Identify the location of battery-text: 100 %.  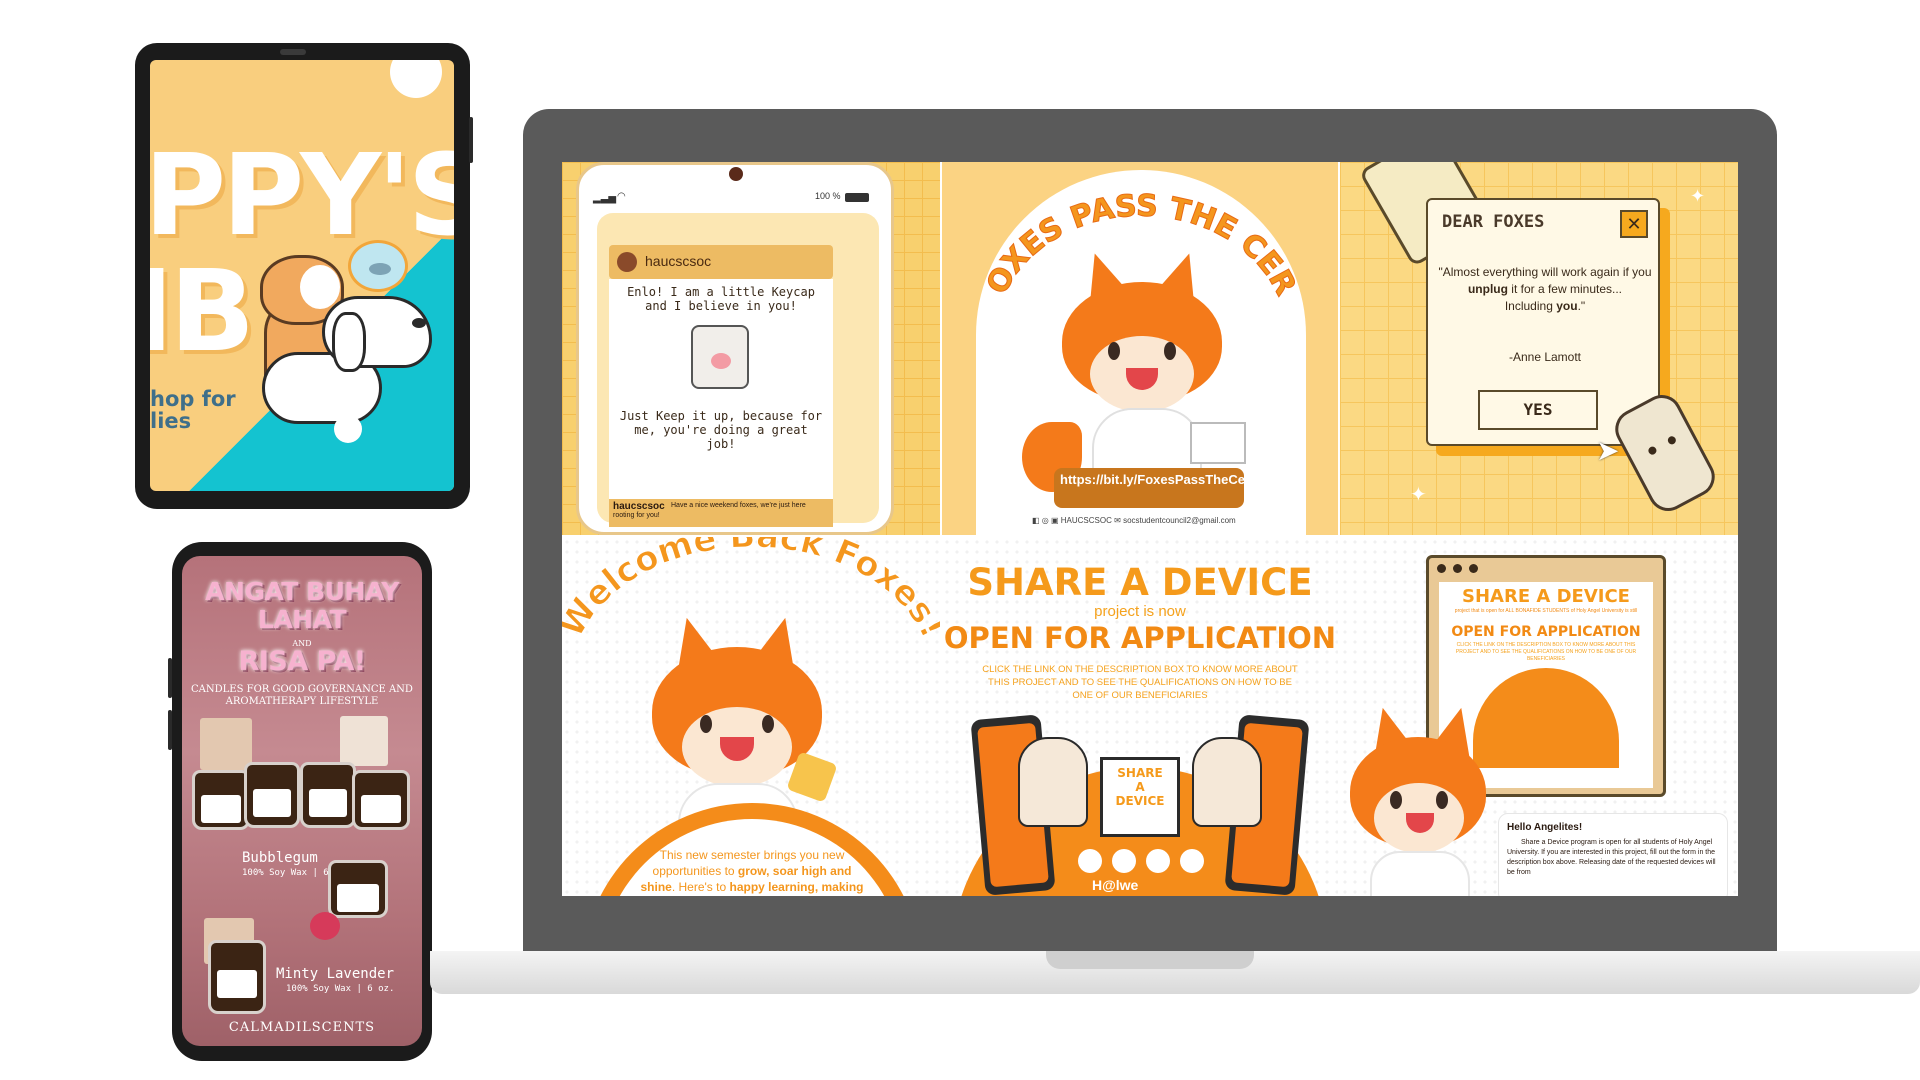
(828, 196).